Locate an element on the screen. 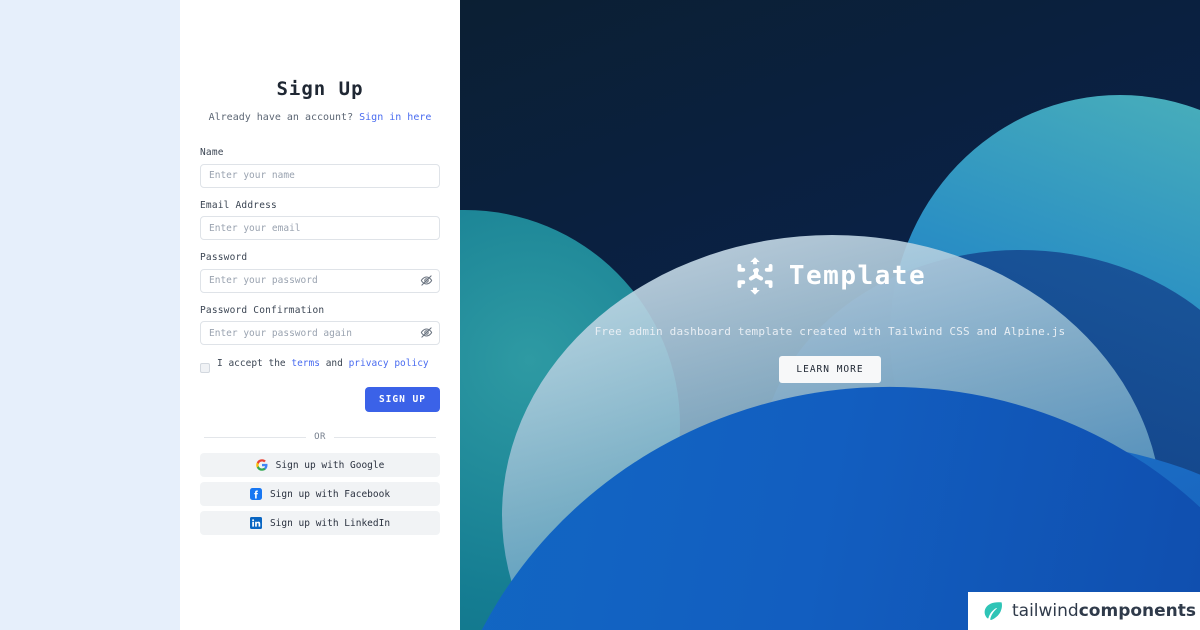  signin-prompt-text: Already have an account? is located at coordinates (281, 117).